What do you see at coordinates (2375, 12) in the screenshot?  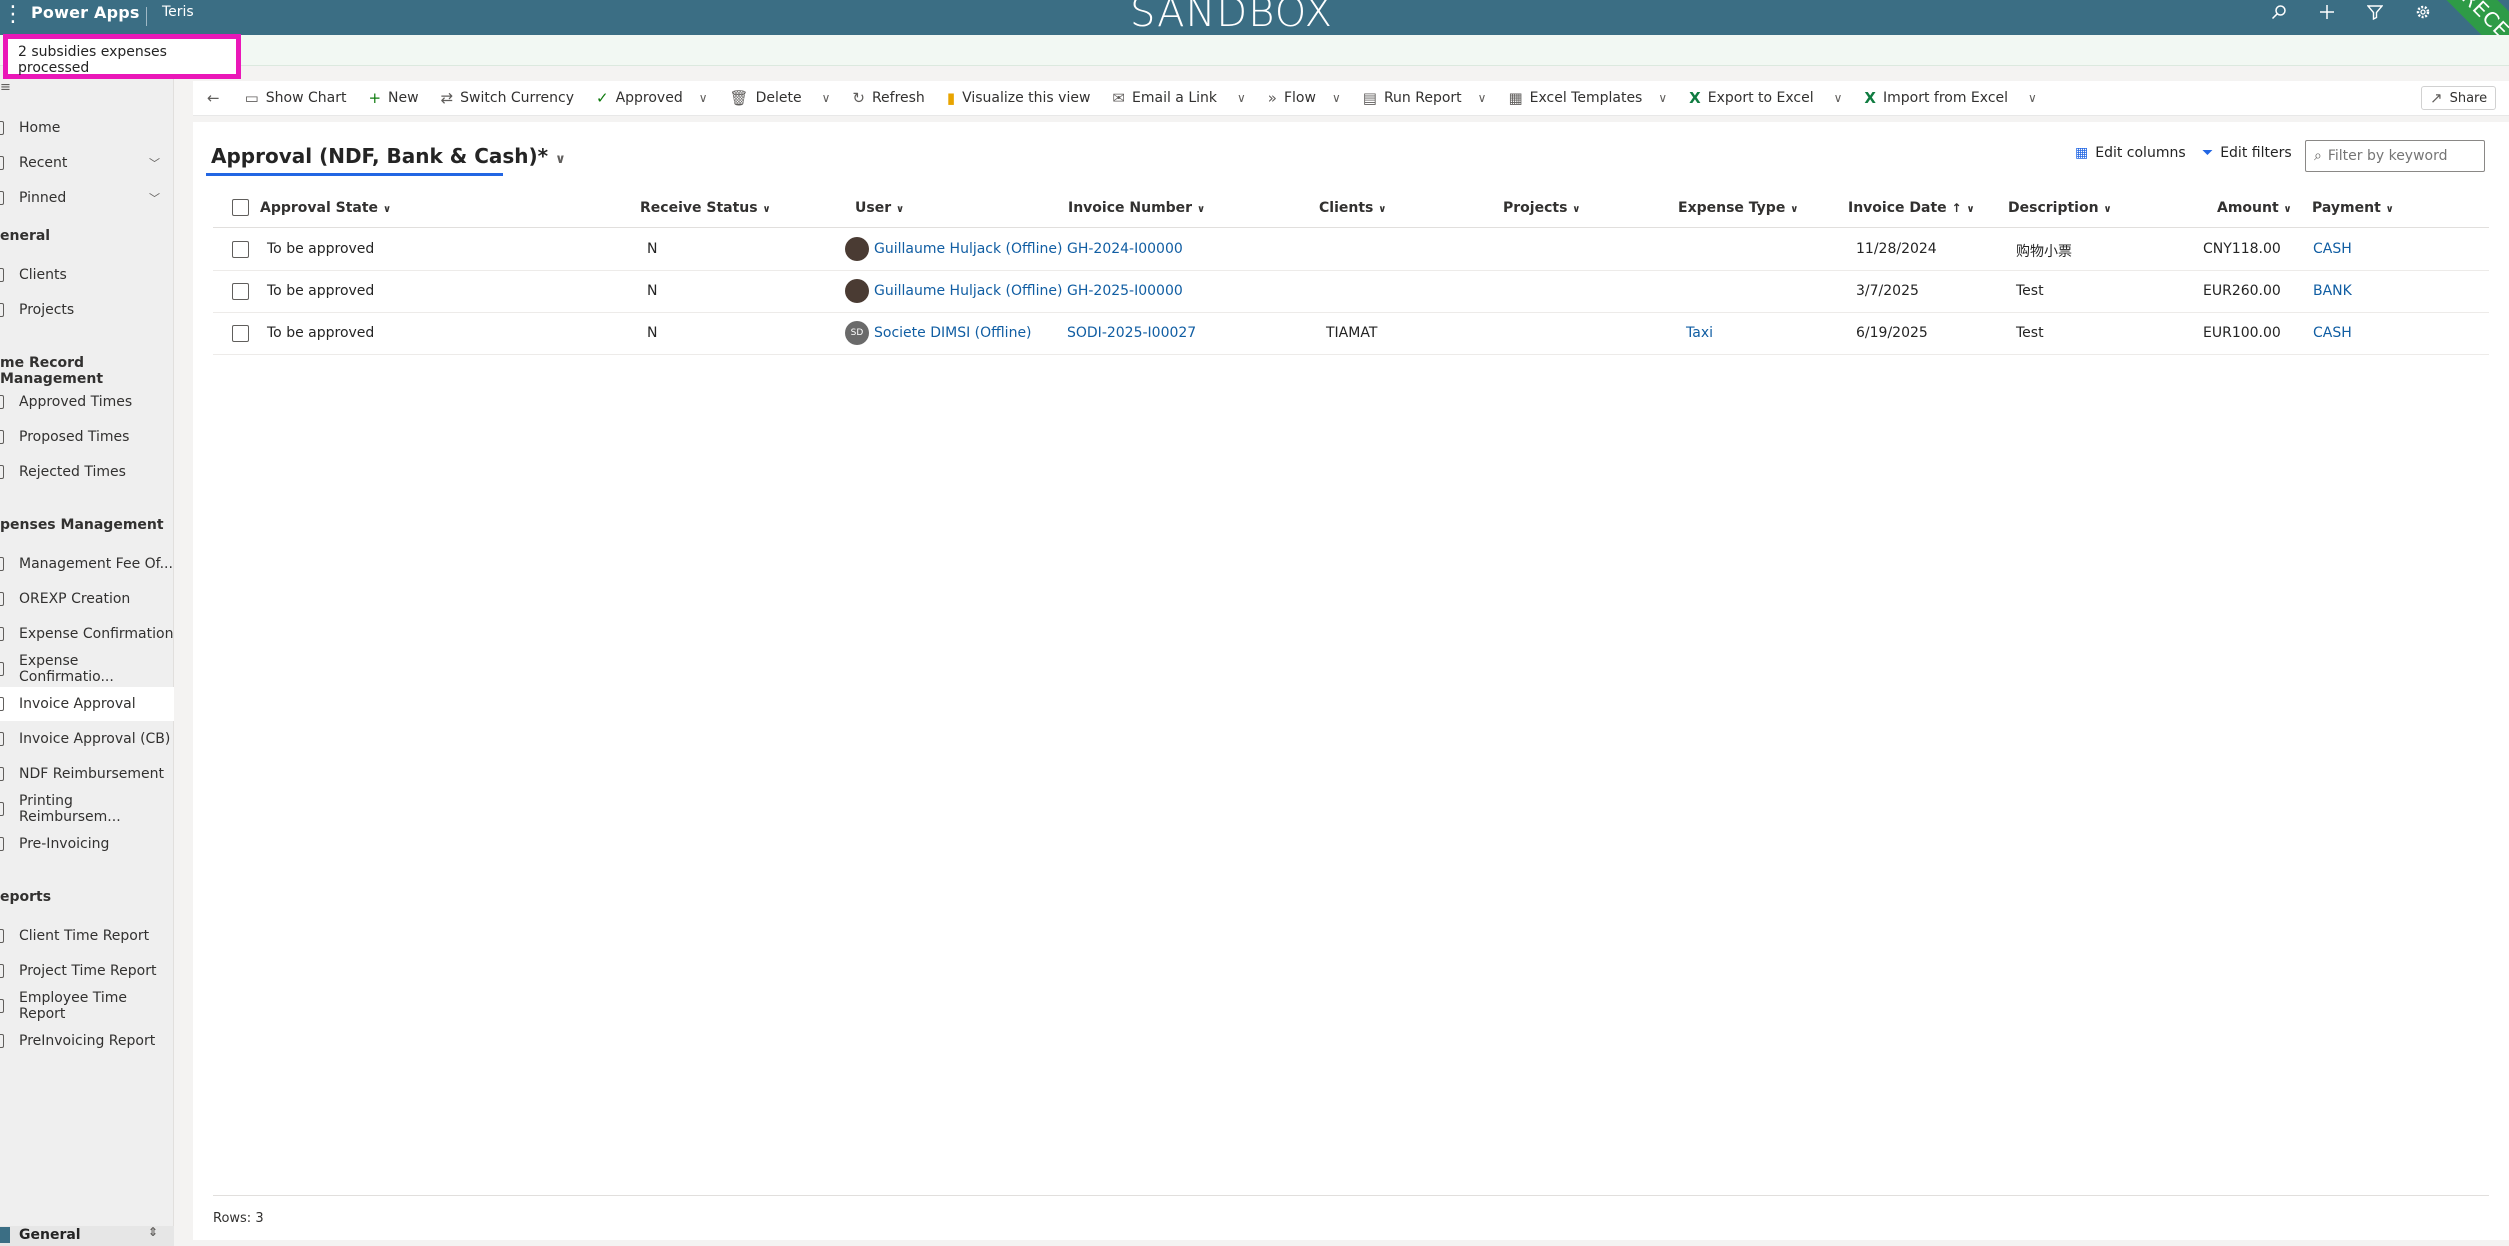 I see `filter-icon` at bounding box center [2375, 12].